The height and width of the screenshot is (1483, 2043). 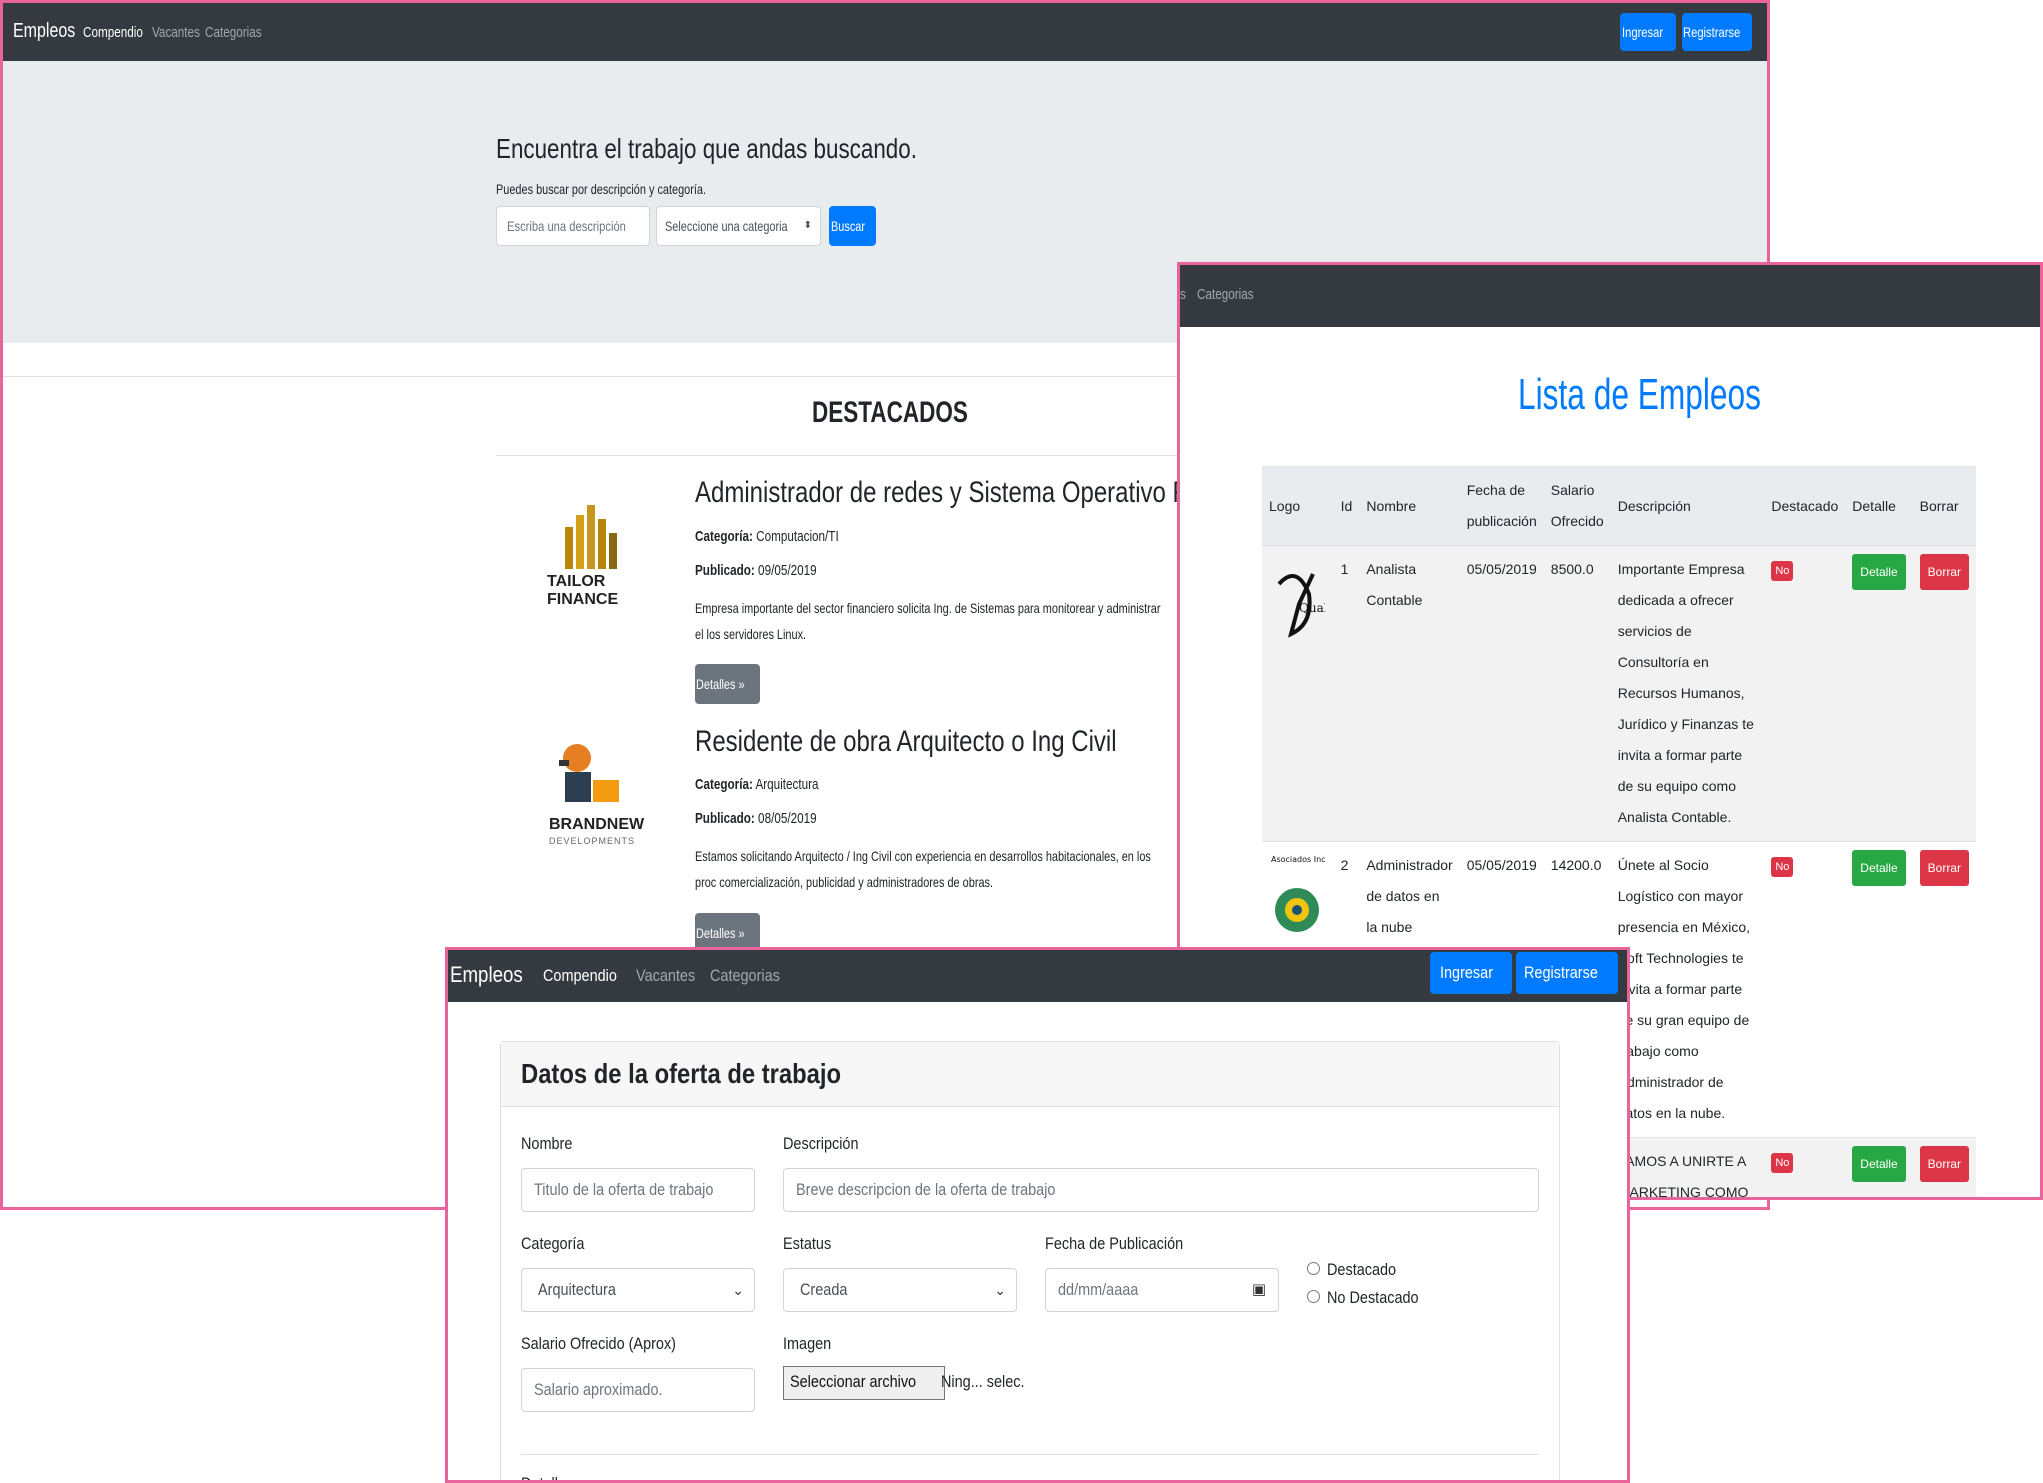 What do you see at coordinates (1346, 506) in the screenshot?
I see `header-id: Id` at bounding box center [1346, 506].